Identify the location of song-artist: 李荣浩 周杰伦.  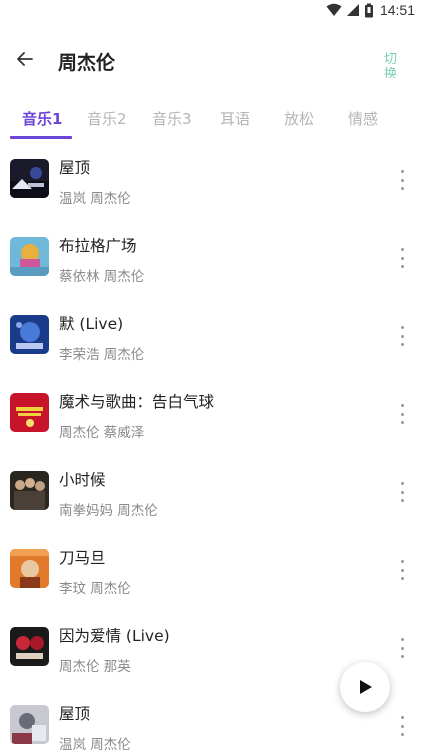
(102, 355).